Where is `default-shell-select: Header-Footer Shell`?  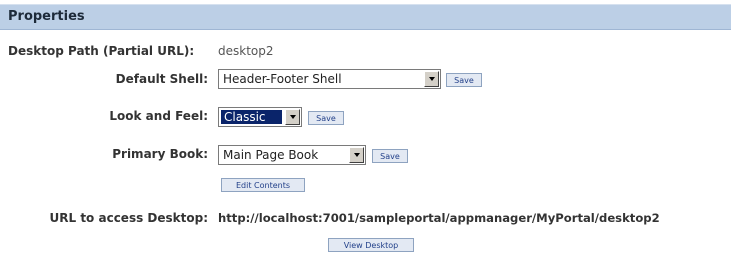
default-shell-select: Header-Footer Shell is located at coordinates (329, 79).